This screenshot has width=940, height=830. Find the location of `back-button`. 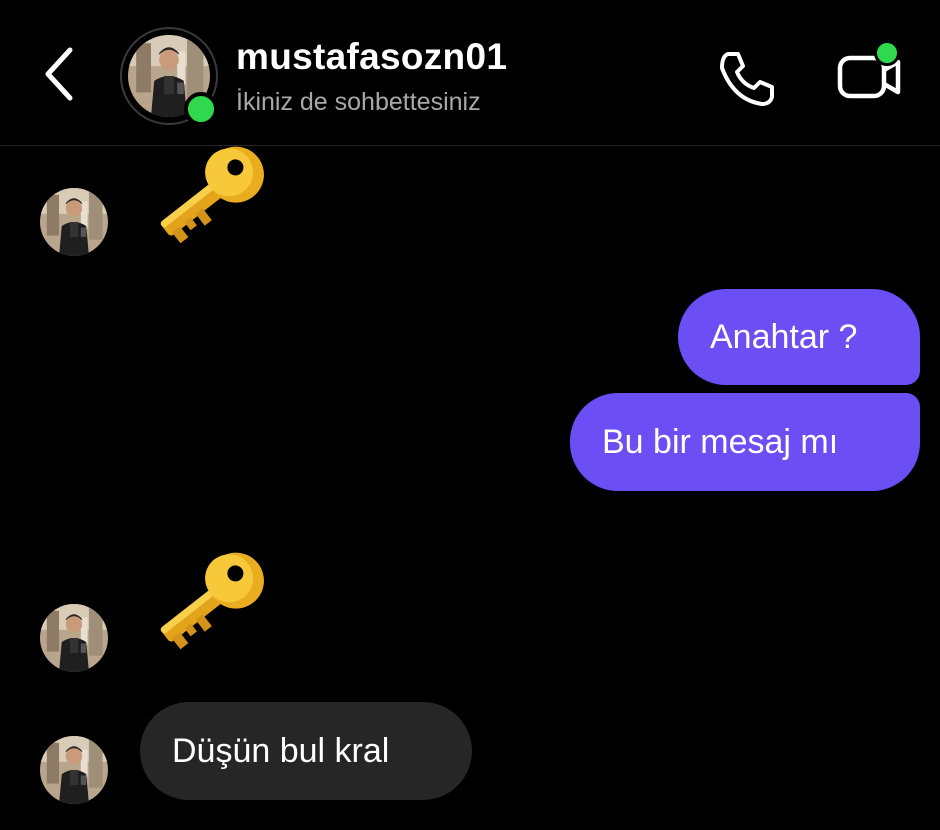

back-button is located at coordinates (60, 74).